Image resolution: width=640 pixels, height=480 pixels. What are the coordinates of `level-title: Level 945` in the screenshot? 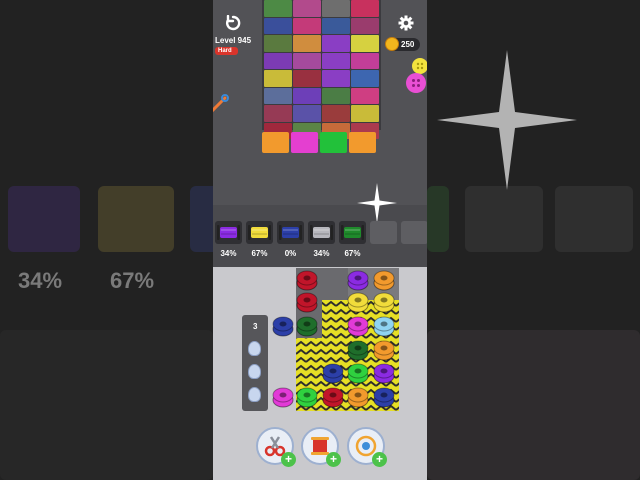 It's located at (233, 40).